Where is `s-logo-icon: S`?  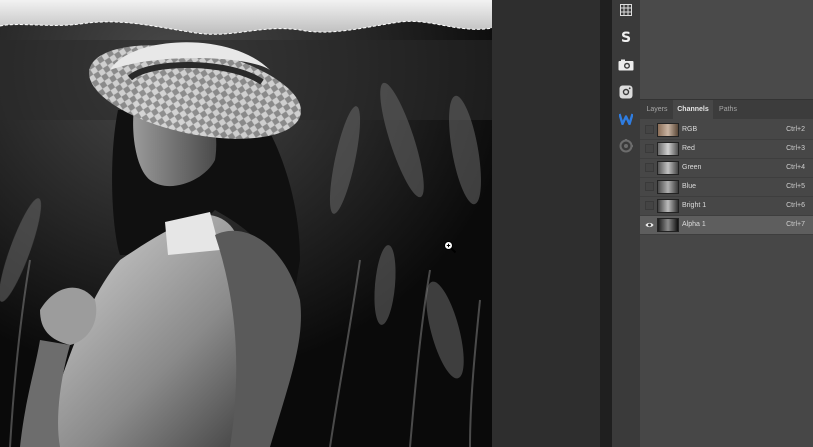
s-logo-icon: S is located at coordinates (626, 37).